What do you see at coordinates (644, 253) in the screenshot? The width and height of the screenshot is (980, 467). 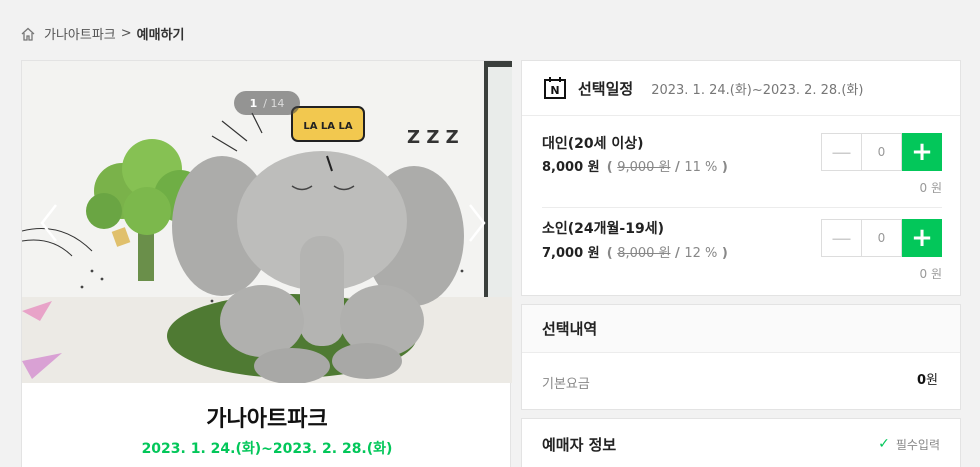 I see `ticket-original-price: 8,000 원` at bounding box center [644, 253].